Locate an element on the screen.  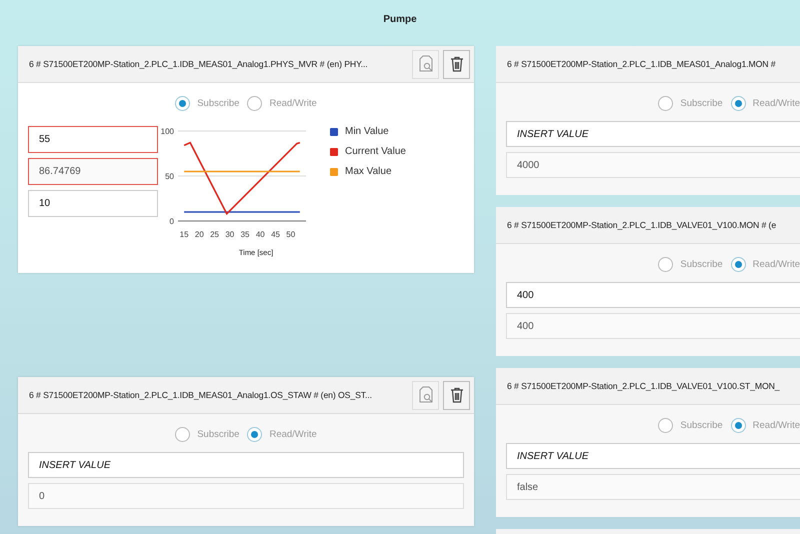
page-title: Pumpe is located at coordinates (400, 20).